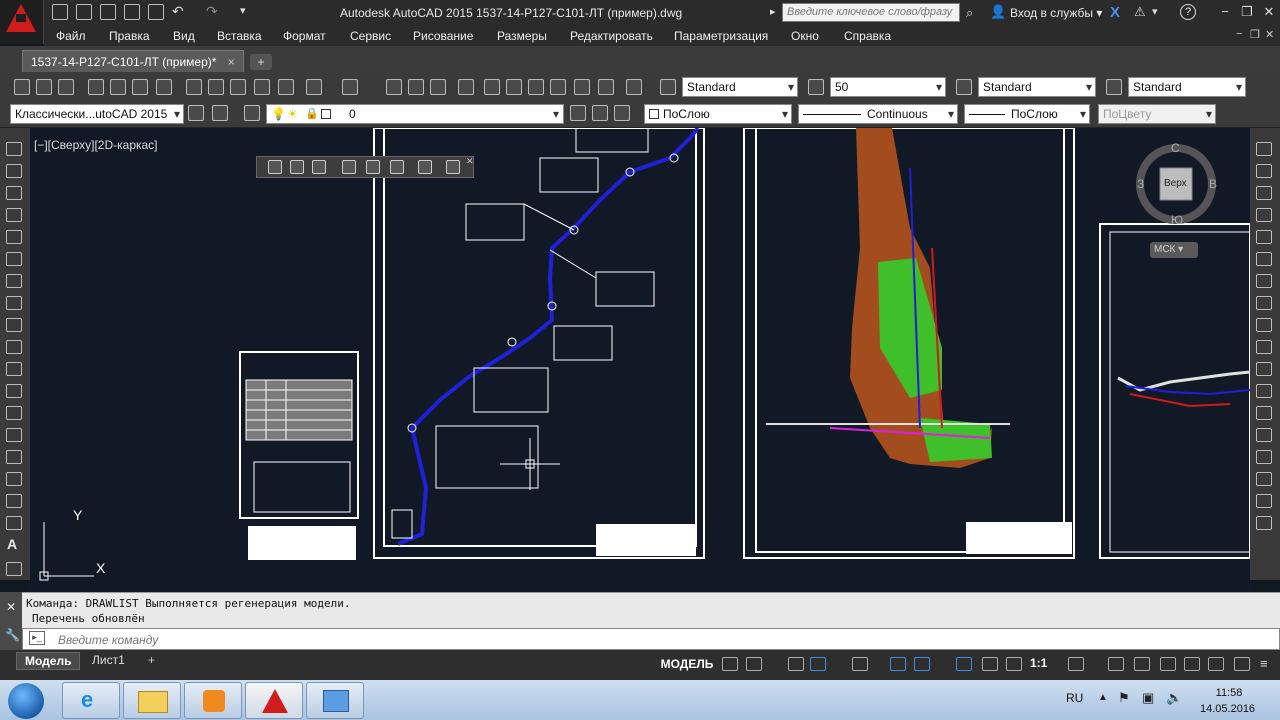 This screenshot has width=1280, height=720. What do you see at coordinates (14, 369) in the screenshot?
I see `ellipse-arc-icon` at bounding box center [14, 369].